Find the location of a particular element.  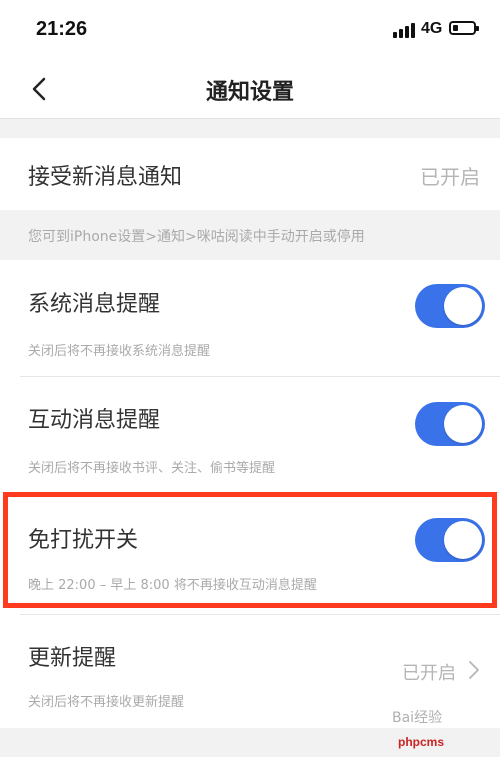

signal-icon is located at coordinates (405, 30).